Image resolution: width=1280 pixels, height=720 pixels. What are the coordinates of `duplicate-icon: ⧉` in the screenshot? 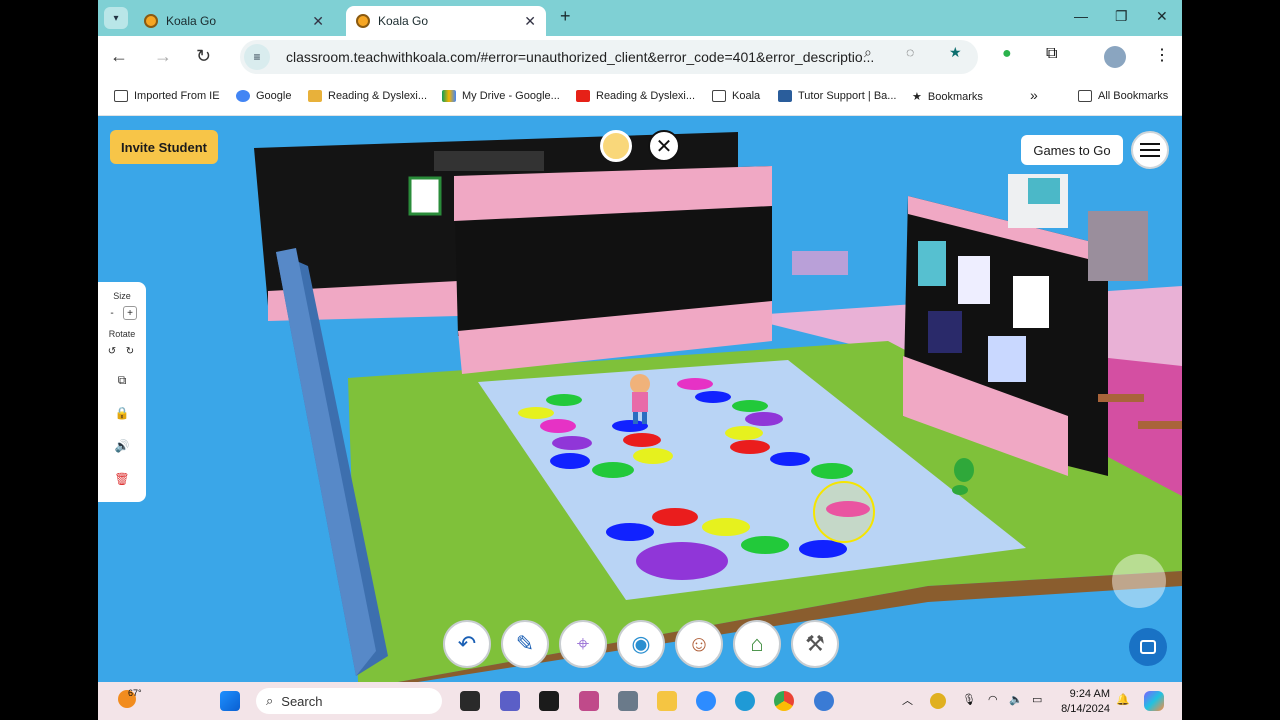 It's located at (122, 380).